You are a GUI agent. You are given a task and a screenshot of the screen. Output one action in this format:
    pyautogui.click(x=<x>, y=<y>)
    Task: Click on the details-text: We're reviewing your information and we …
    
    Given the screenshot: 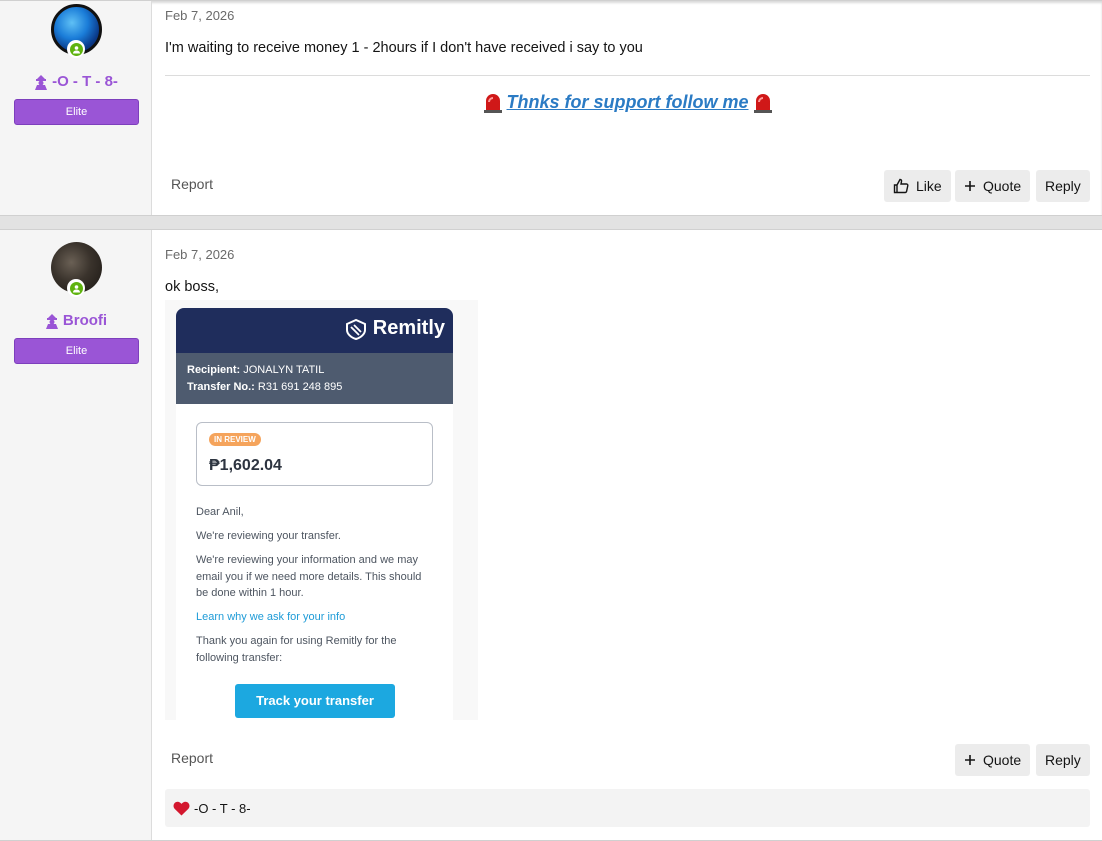 What is the action you would take?
    pyautogui.click(x=309, y=576)
    